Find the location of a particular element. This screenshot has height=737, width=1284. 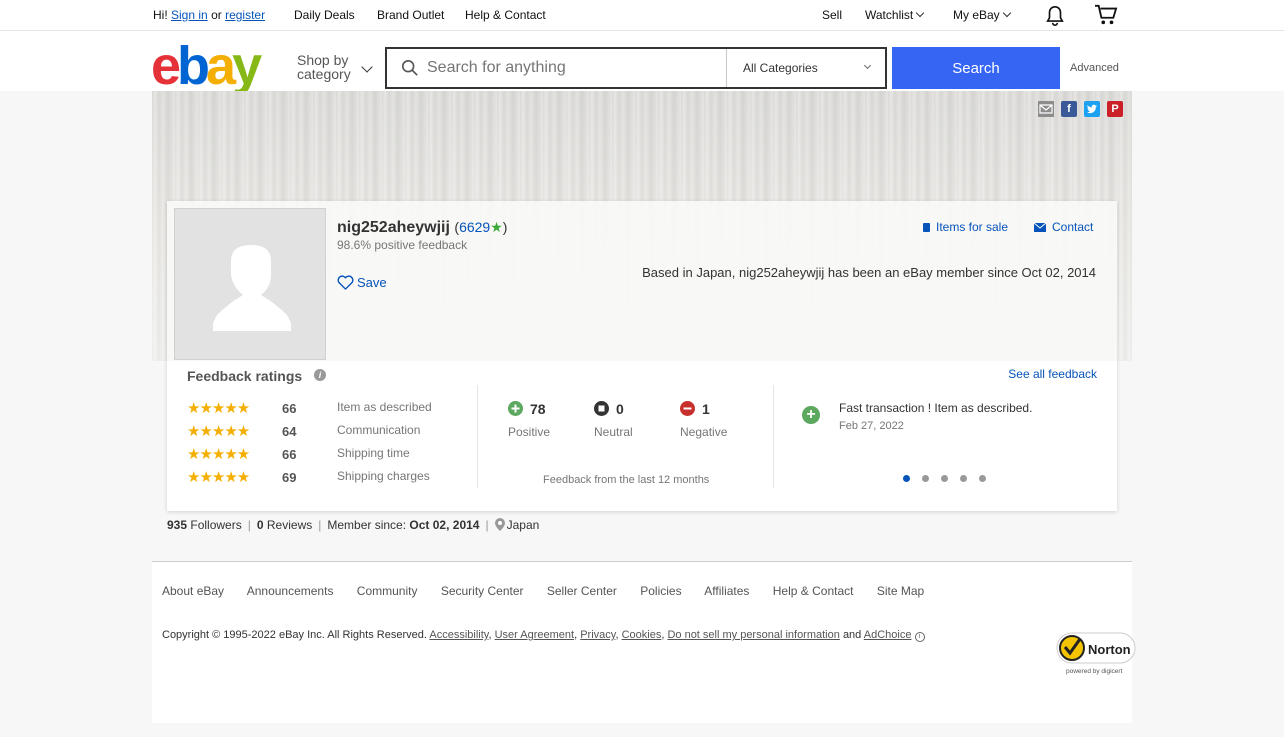

location-pin-icon is located at coordinates (499, 526).